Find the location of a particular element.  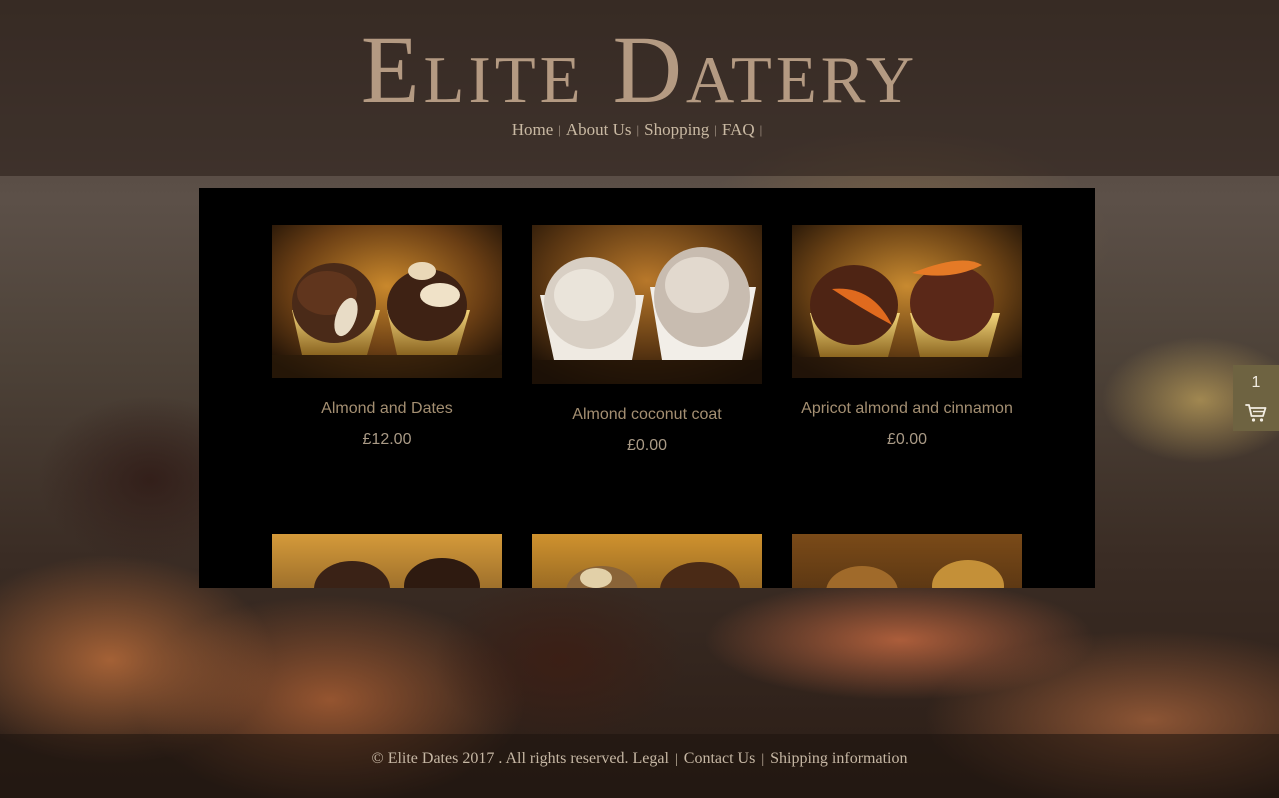

product-card: Almond and Dates £12.00 is located at coordinates (387, 337).